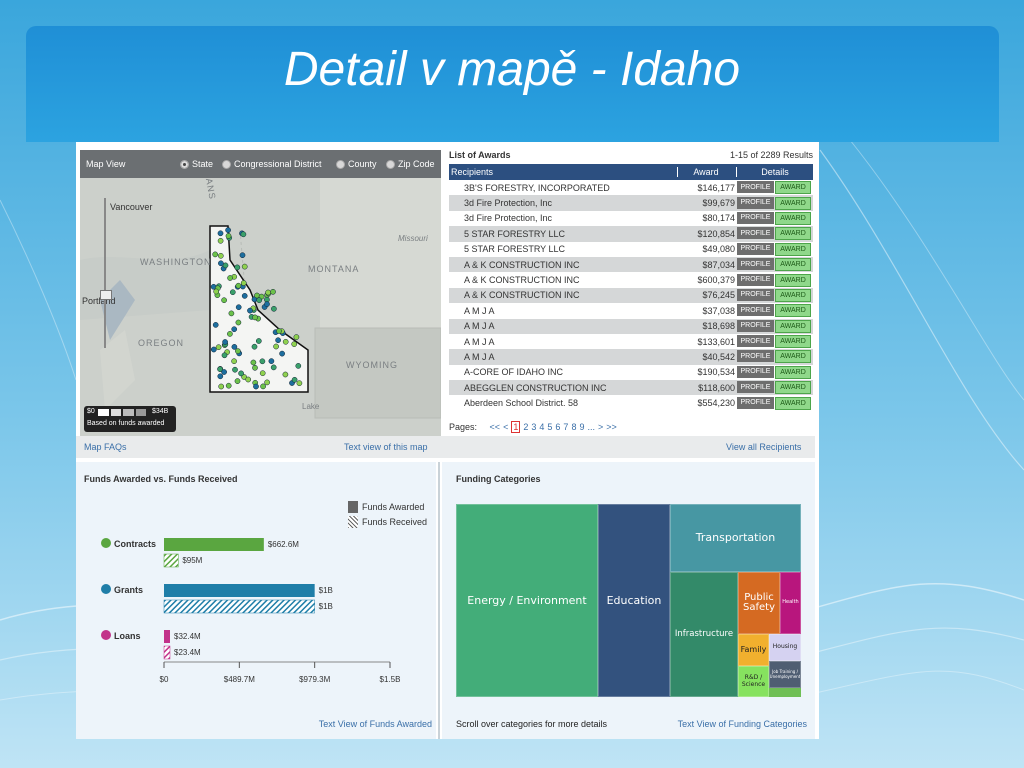 The width and height of the screenshot is (1024, 768). What do you see at coordinates (541, 427) in the screenshot?
I see `page-link: 4` at bounding box center [541, 427].